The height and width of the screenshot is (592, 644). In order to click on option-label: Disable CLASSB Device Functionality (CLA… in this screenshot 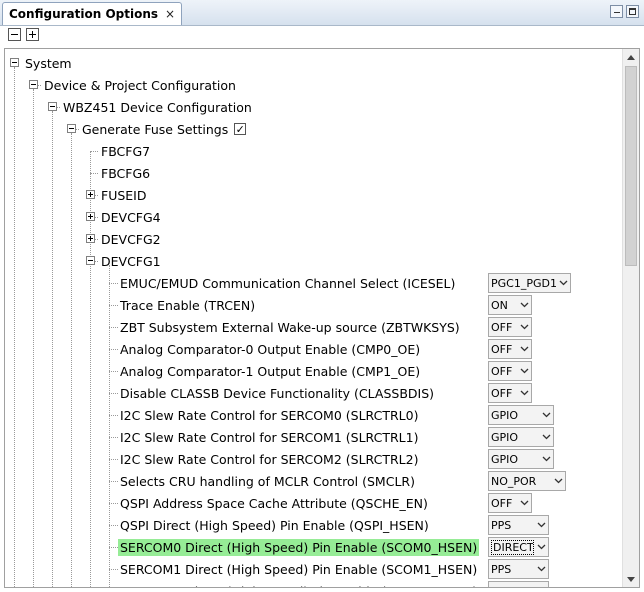, I will do `click(277, 393)`.